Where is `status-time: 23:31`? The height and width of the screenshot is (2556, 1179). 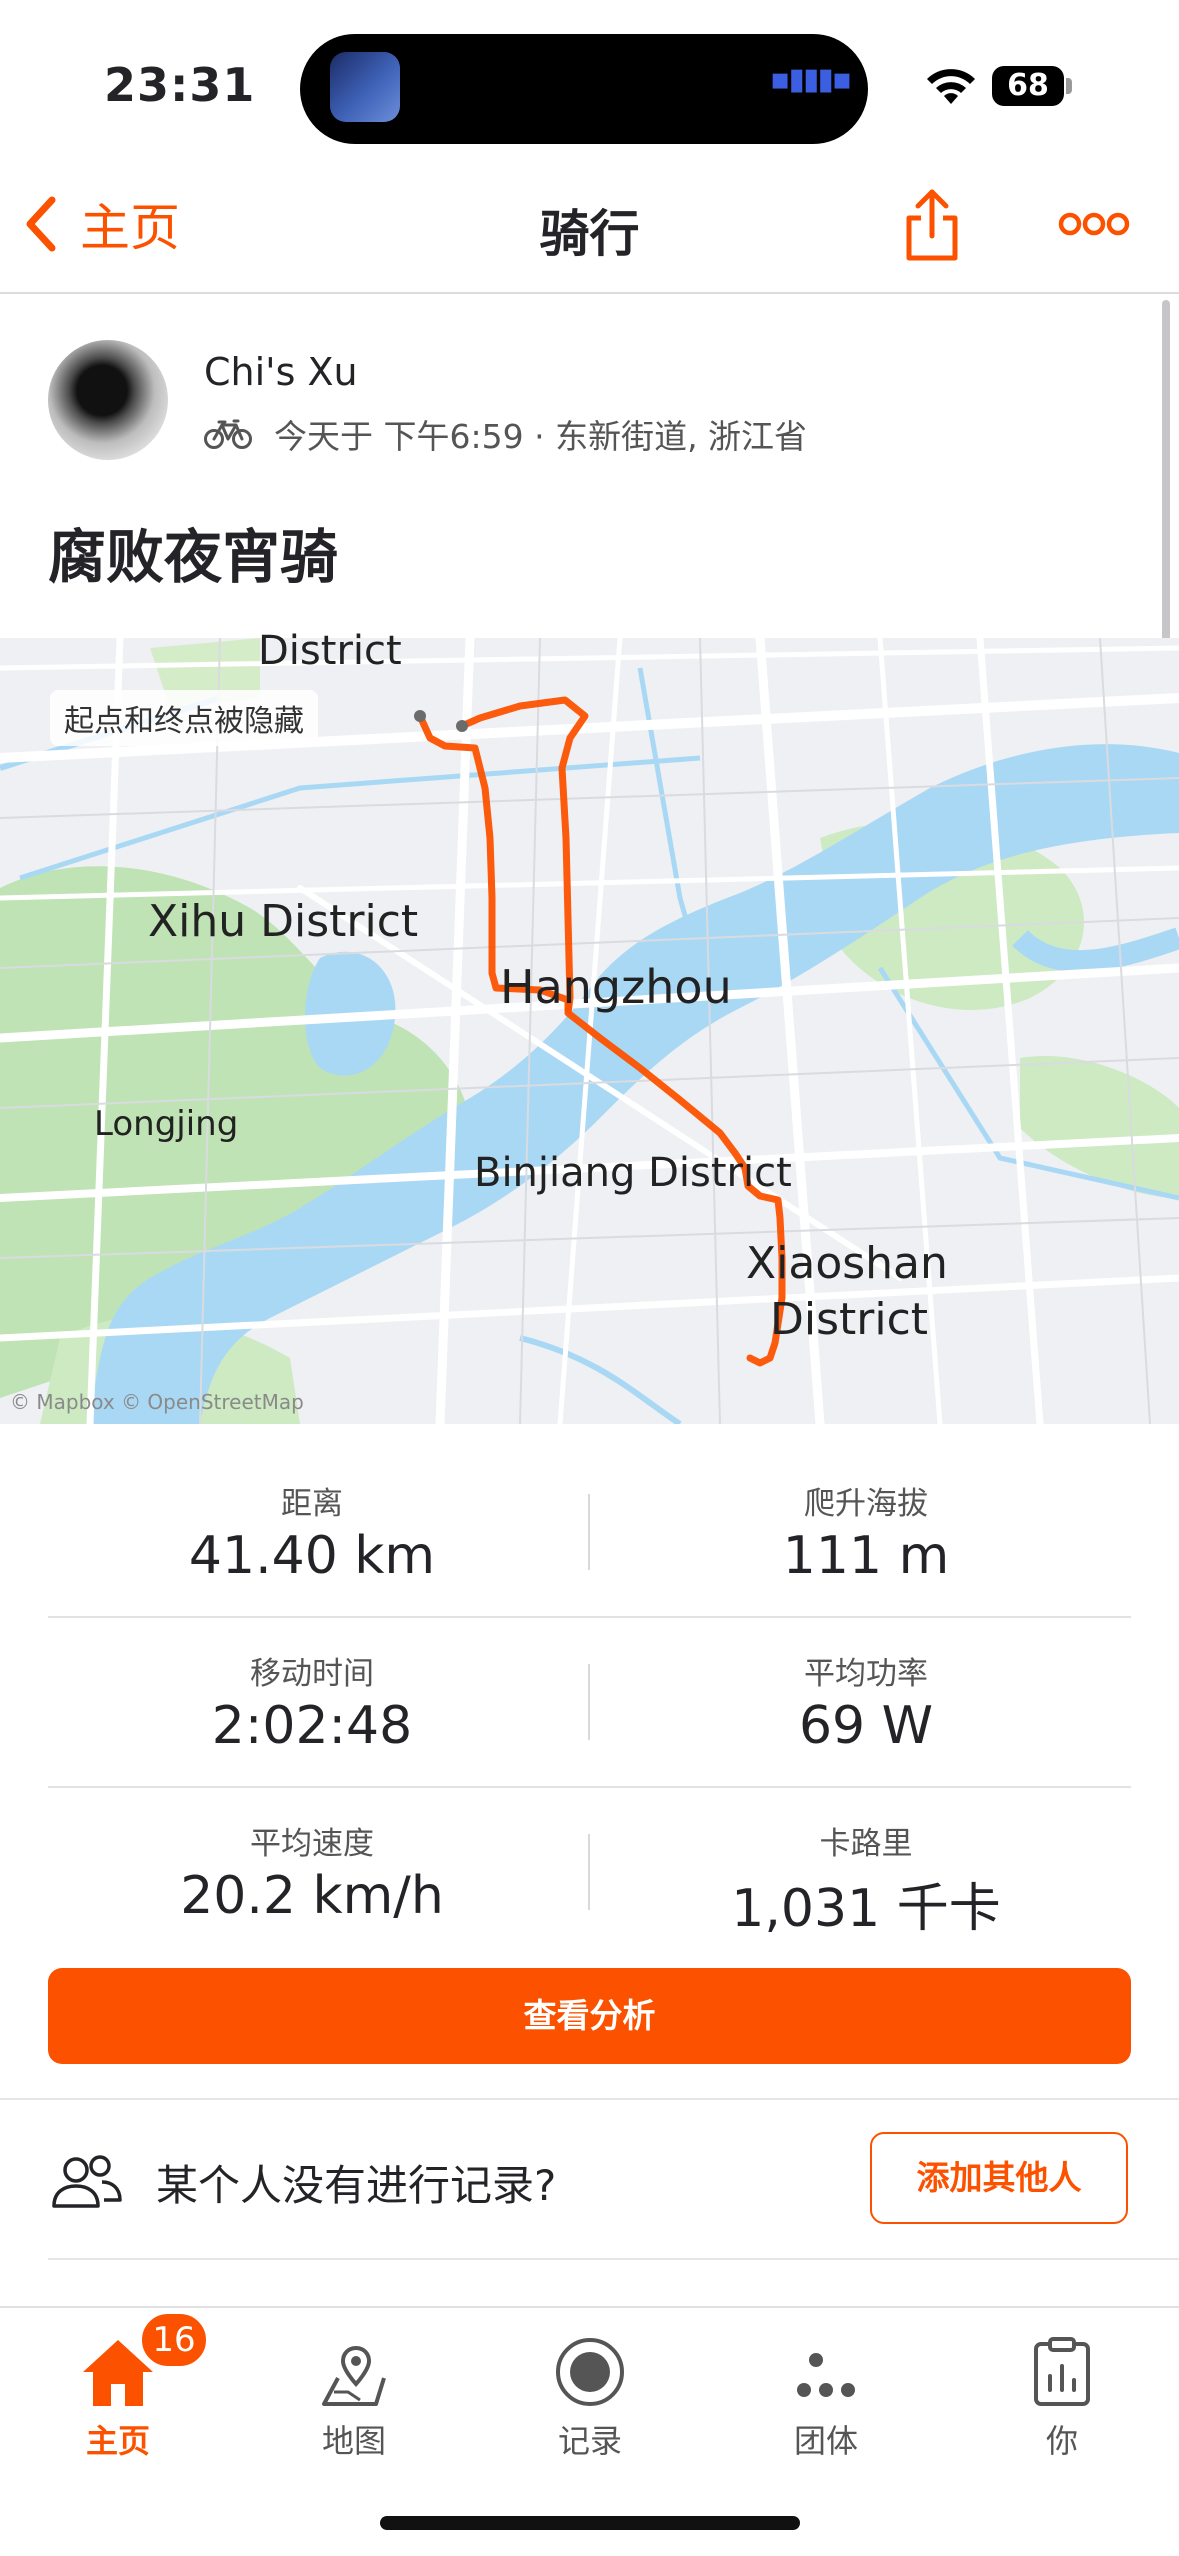 status-time: 23:31 is located at coordinates (180, 85).